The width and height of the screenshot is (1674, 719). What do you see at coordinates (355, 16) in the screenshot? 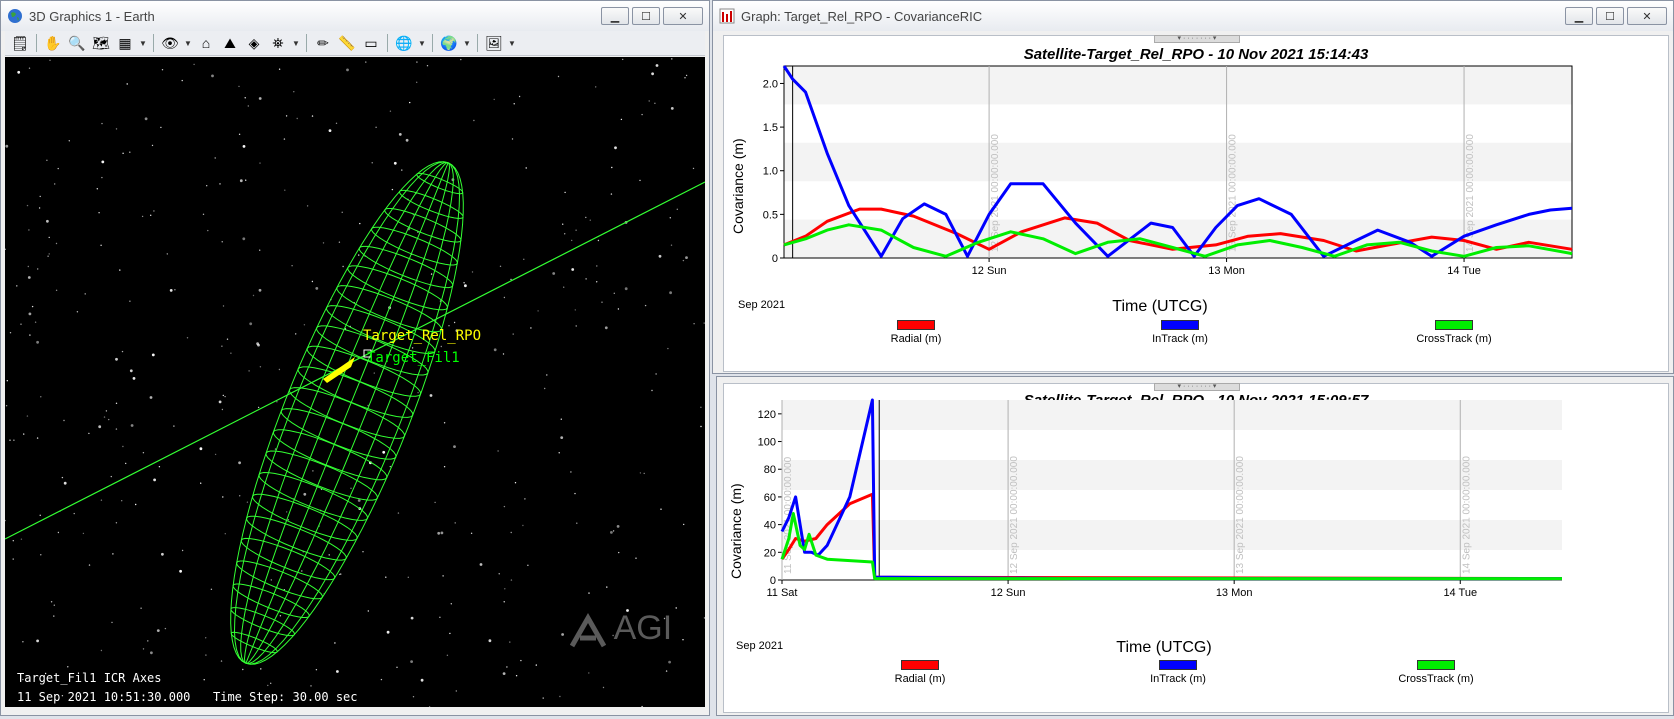
I see `3d-window-titlebar: 3D Graphics 1 - Earth ▁ ☐ ✕` at bounding box center [355, 16].